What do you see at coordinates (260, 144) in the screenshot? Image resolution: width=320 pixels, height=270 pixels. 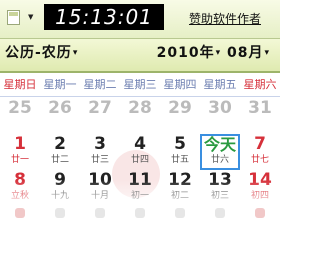 I see `day-number: 7` at bounding box center [260, 144].